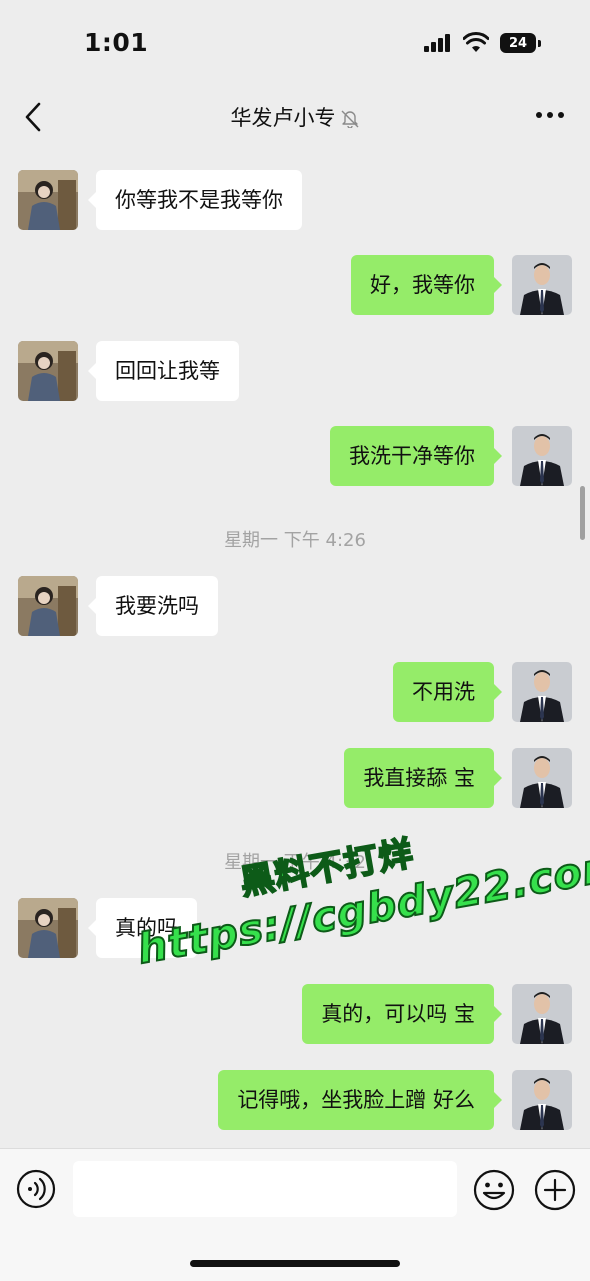 This screenshot has height=1281, width=590. Describe the element at coordinates (163, 371) in the screenshot. I see `message-bubble-received: 回回让我等` at that location.